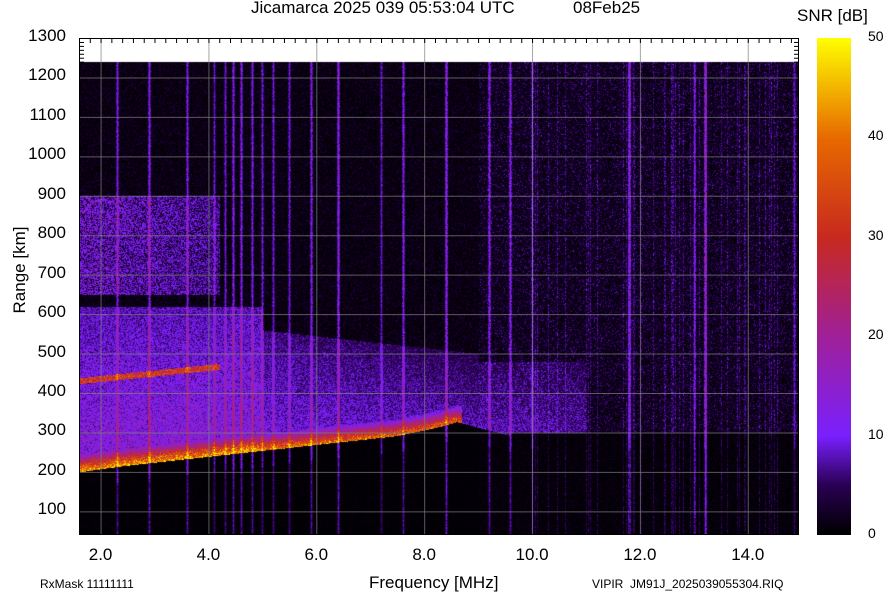  Describe the element at coordinates (47, 75) in the screenshot. I see `y-tick-label: 1200` at that location.